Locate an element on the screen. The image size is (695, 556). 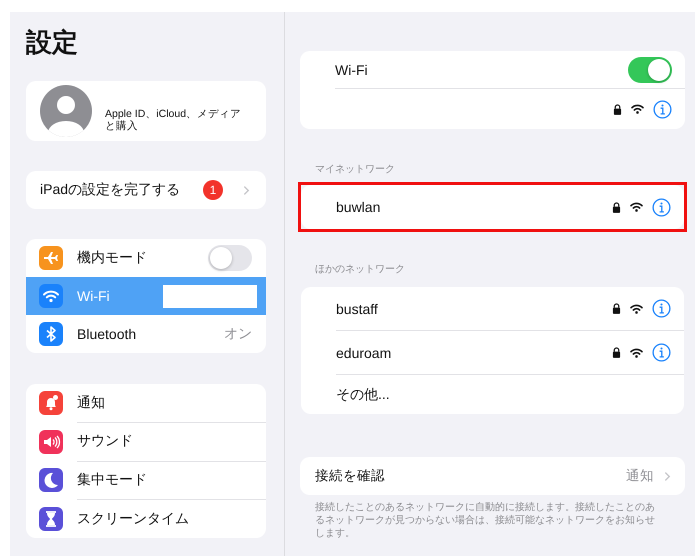
footnote: 接続したことのあるネットワークに自動的に接続します。接続したことのあるネットワークが見つからない場合は、接続可能なネットワークをお知らせします。 is located at coordinates (485, 520).